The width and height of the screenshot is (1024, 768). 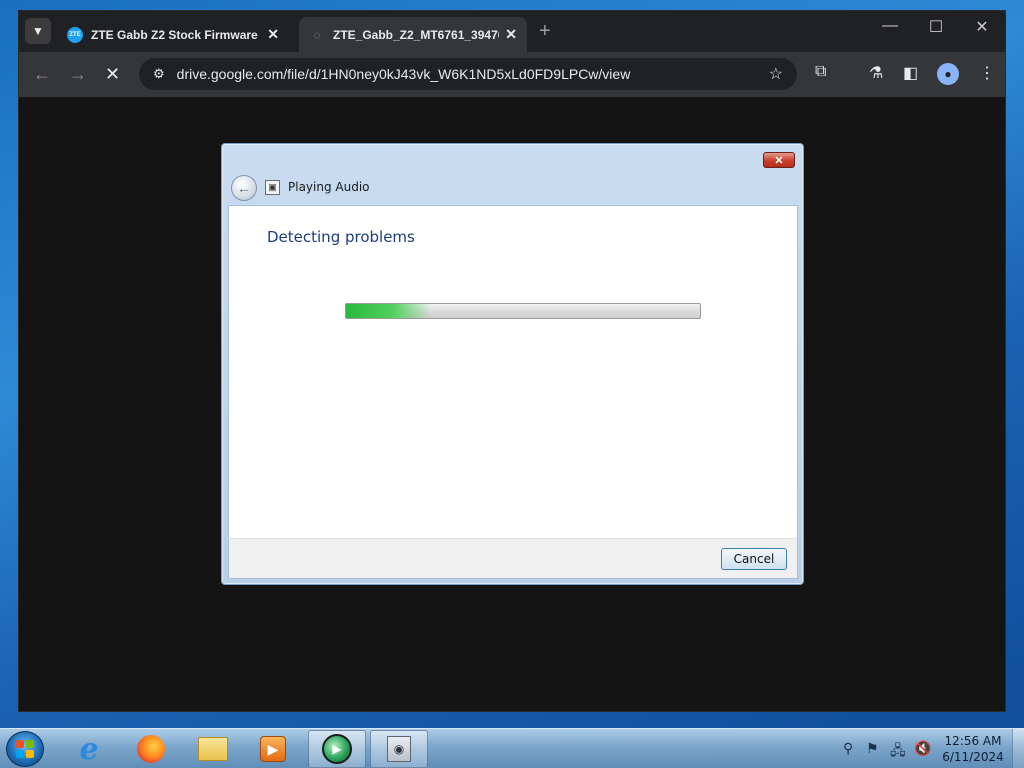 What do you see at coordinates (513, 558) in the screenshot?
I see `dialog-footer: Cancel` at bounding box center [513, 558].